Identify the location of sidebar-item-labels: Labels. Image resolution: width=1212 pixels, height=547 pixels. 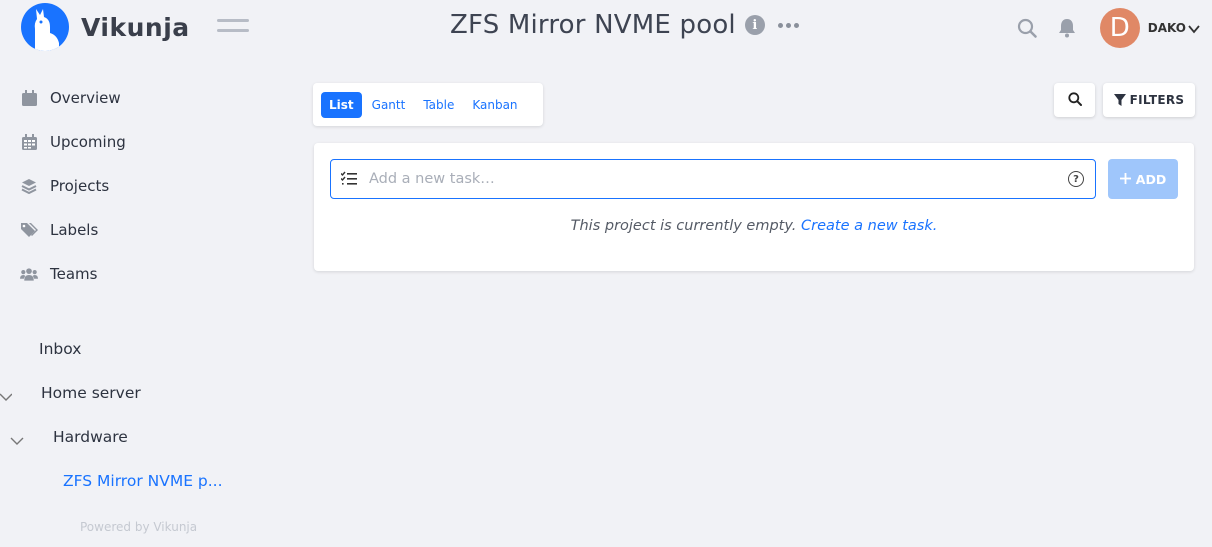
(73, 230).